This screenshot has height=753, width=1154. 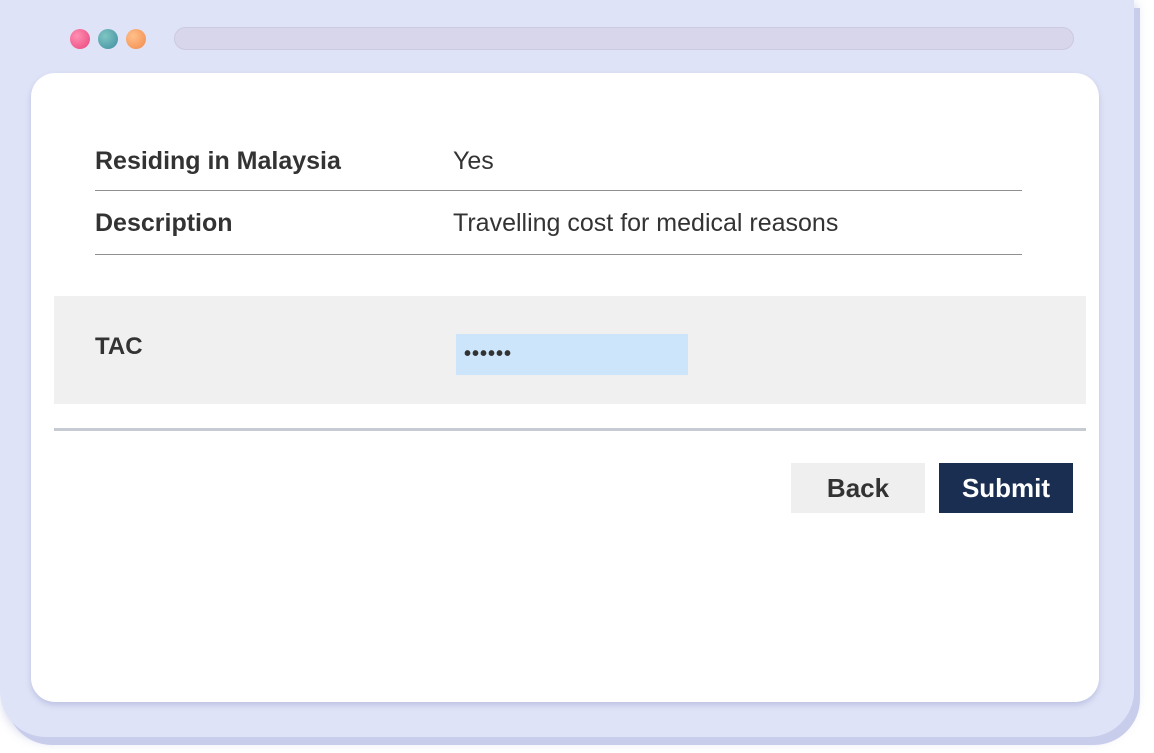 What do you see at coordinates (473, 161) in the screenshot?
I see `detail-value: Yes` at bounding box center [473, 161].